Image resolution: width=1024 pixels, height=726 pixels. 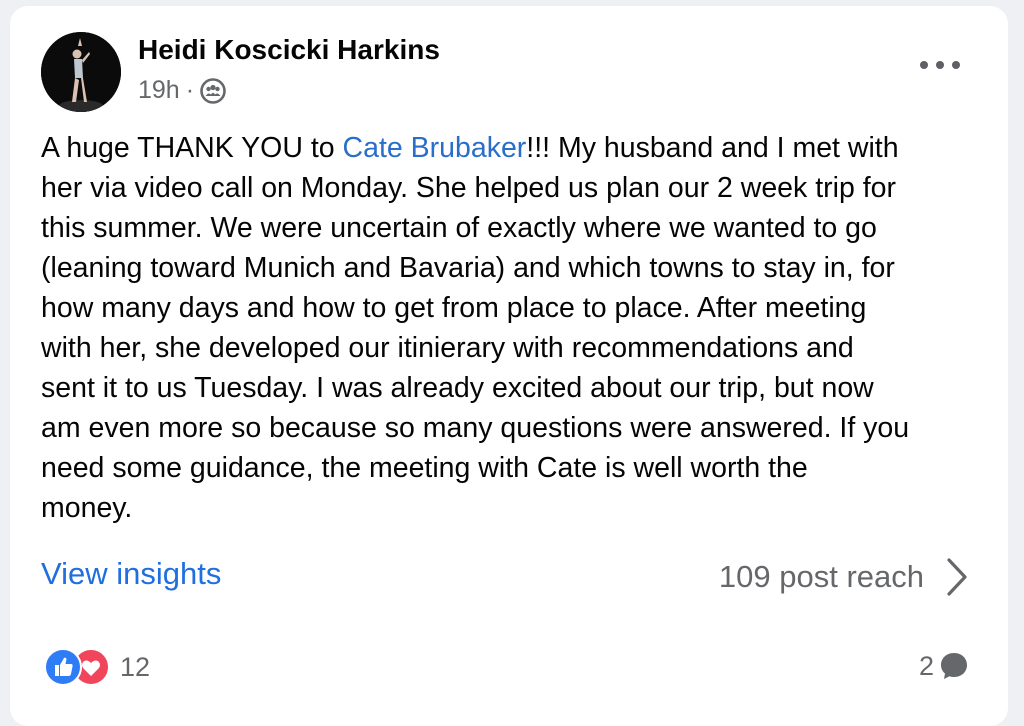 What do you see at coordinates (957, 577) in the screenshot?
I see `chevron-right-icon` at bounding box center [957, 577].